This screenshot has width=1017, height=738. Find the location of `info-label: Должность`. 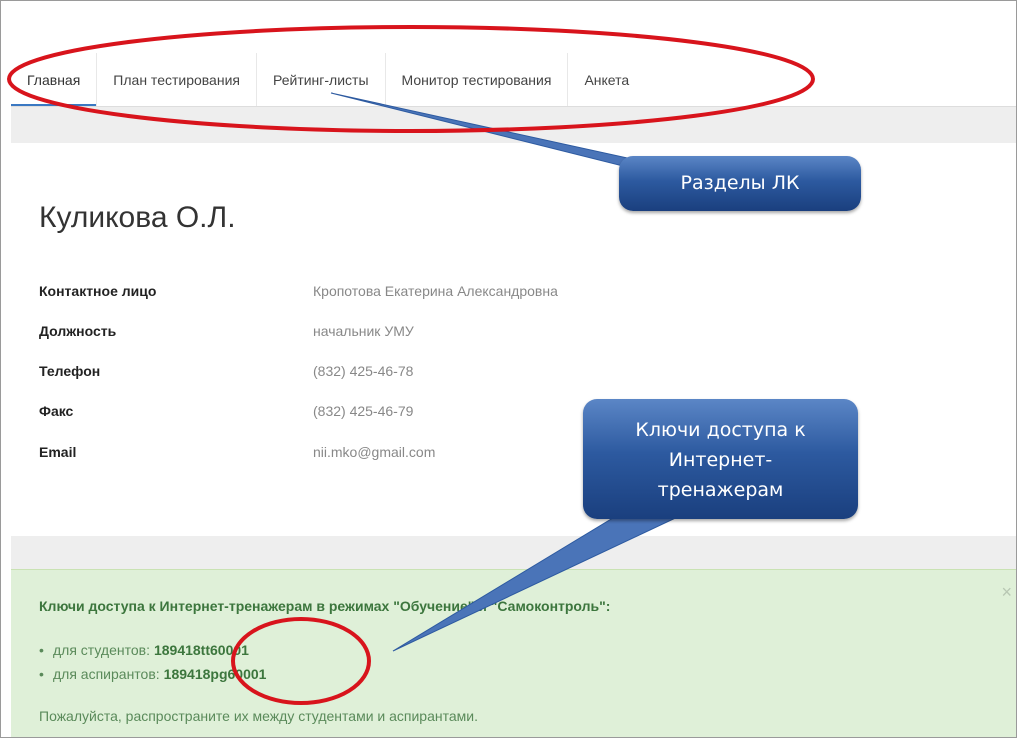

info-label: Должность is located at coordinates (78, 331).